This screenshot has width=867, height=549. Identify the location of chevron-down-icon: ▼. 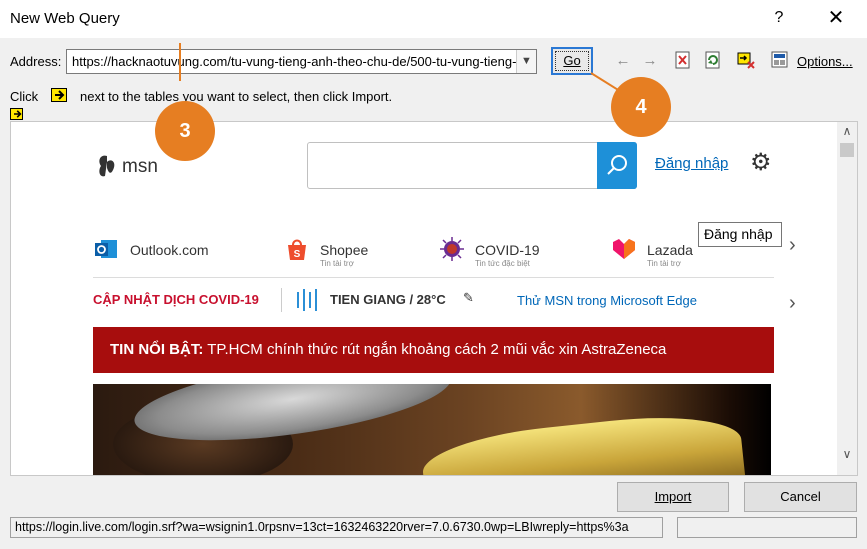
(526, 61).